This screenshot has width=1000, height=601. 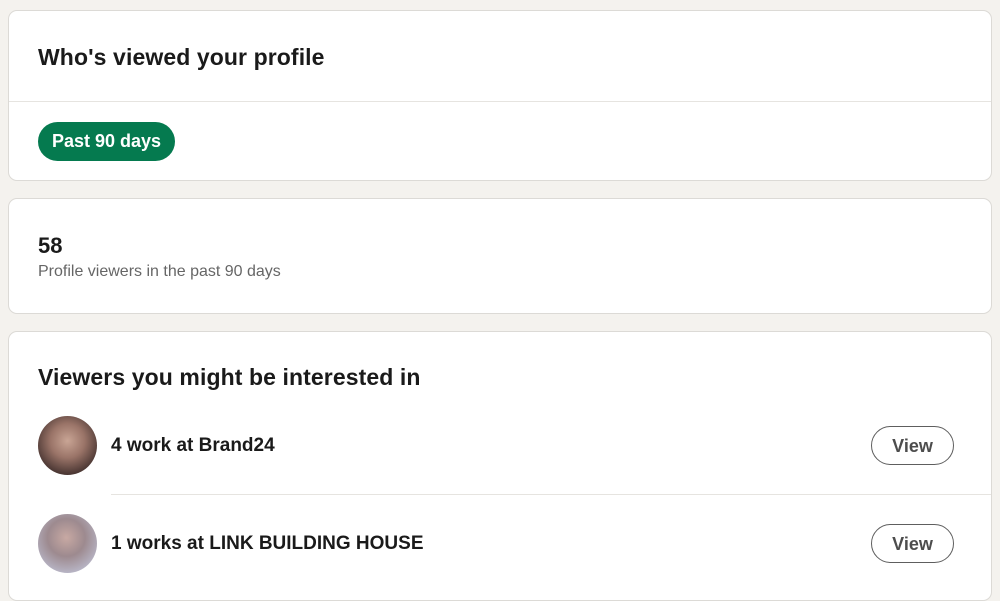 I want to click on list-item: 1 works at LINK BUILDING HOUSE View, so click(x=500, y=544).